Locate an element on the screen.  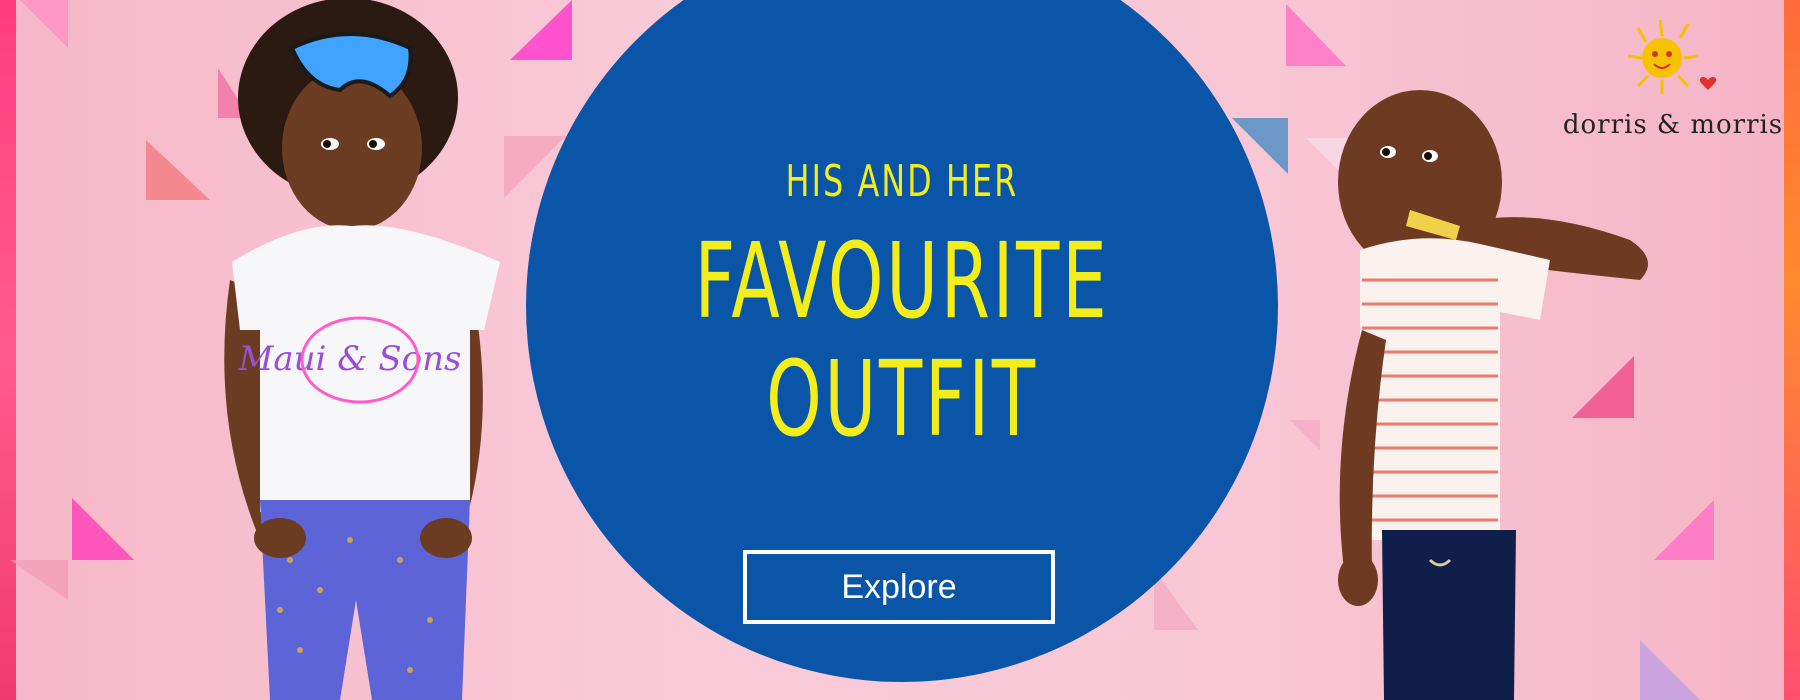
brand-logo: dorris & morris is located at coordinates (1673, 79).